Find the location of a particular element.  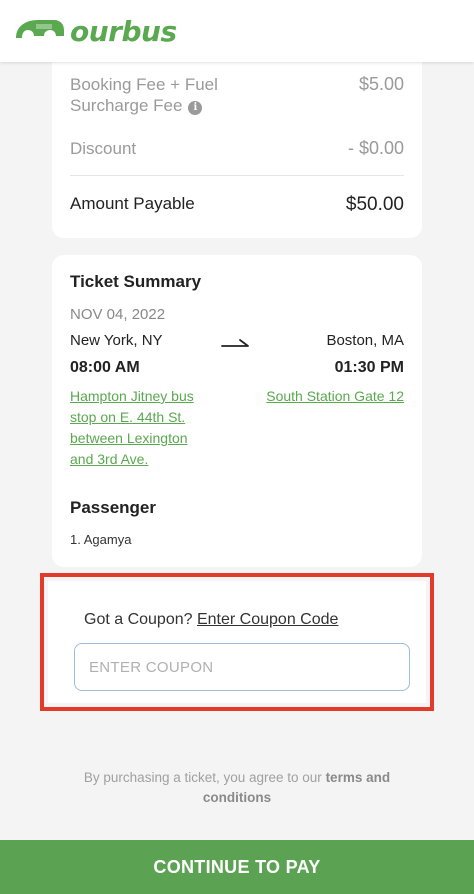

booking-fee-label: Booking Fee + Fuel Surcharge Fee i is located at coordinates (144, 95).